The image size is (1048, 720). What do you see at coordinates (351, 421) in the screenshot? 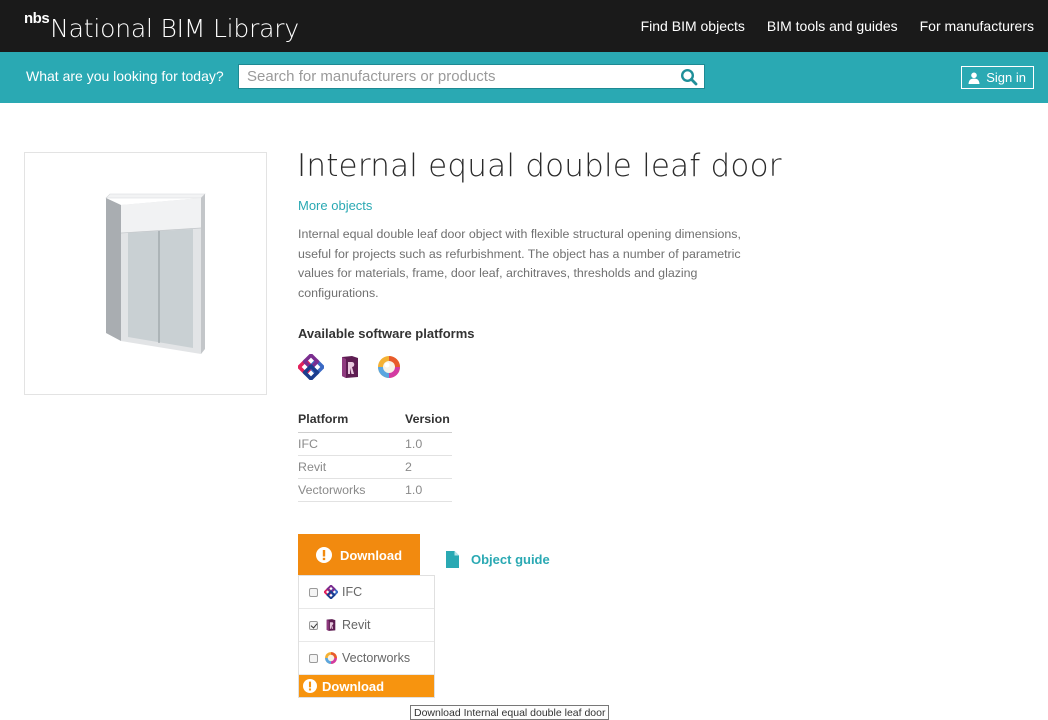
I see `column-platform: Platform` at bounding box center [351, 421].